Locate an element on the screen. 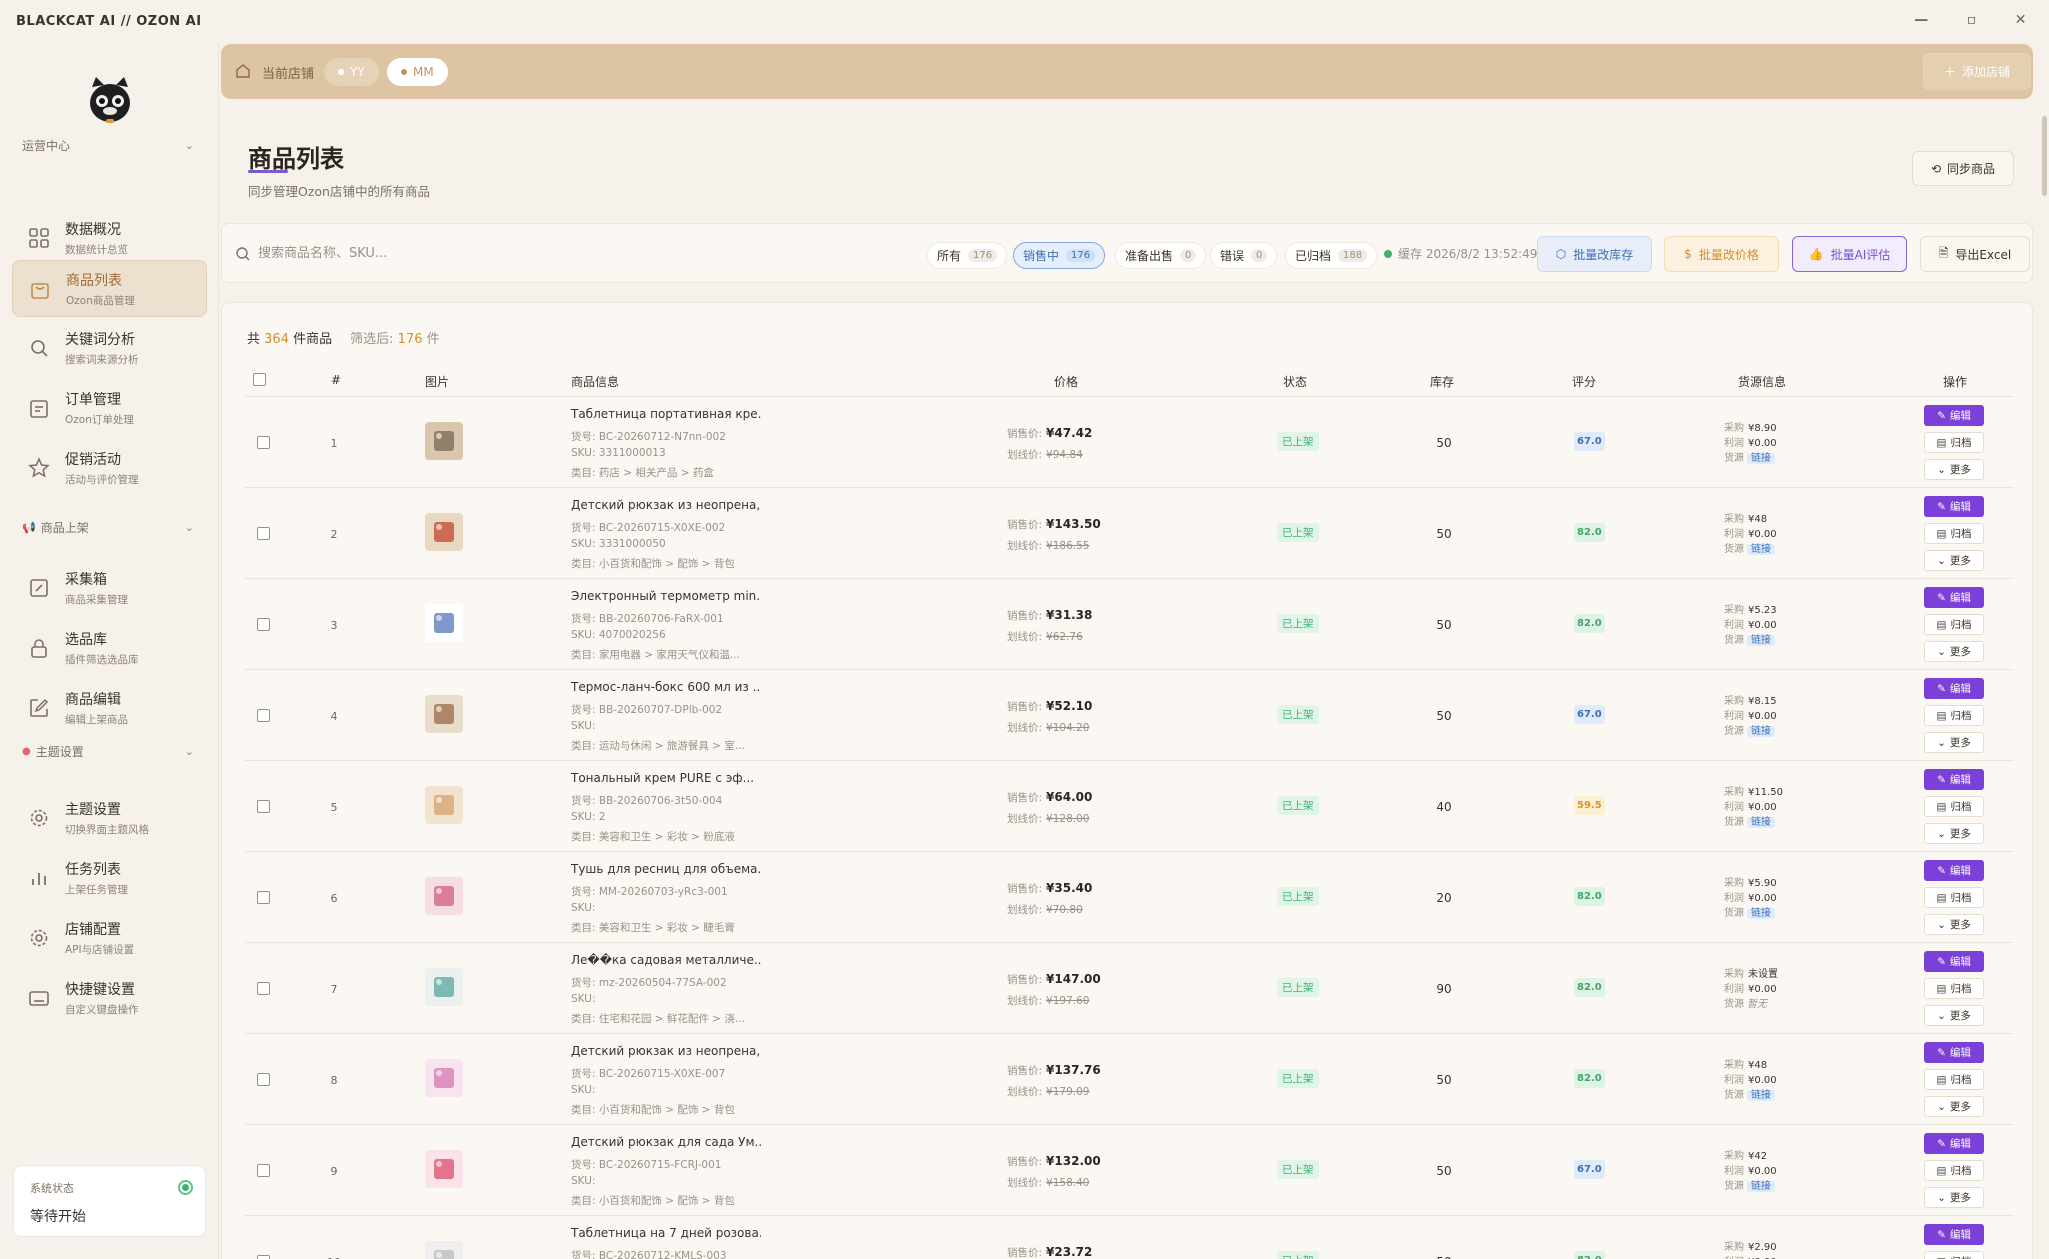 The height and width of the screenshot is (1259, 2049). sync-products-button: ⟲ 同步商品 is located at coordinates (1963, 168).